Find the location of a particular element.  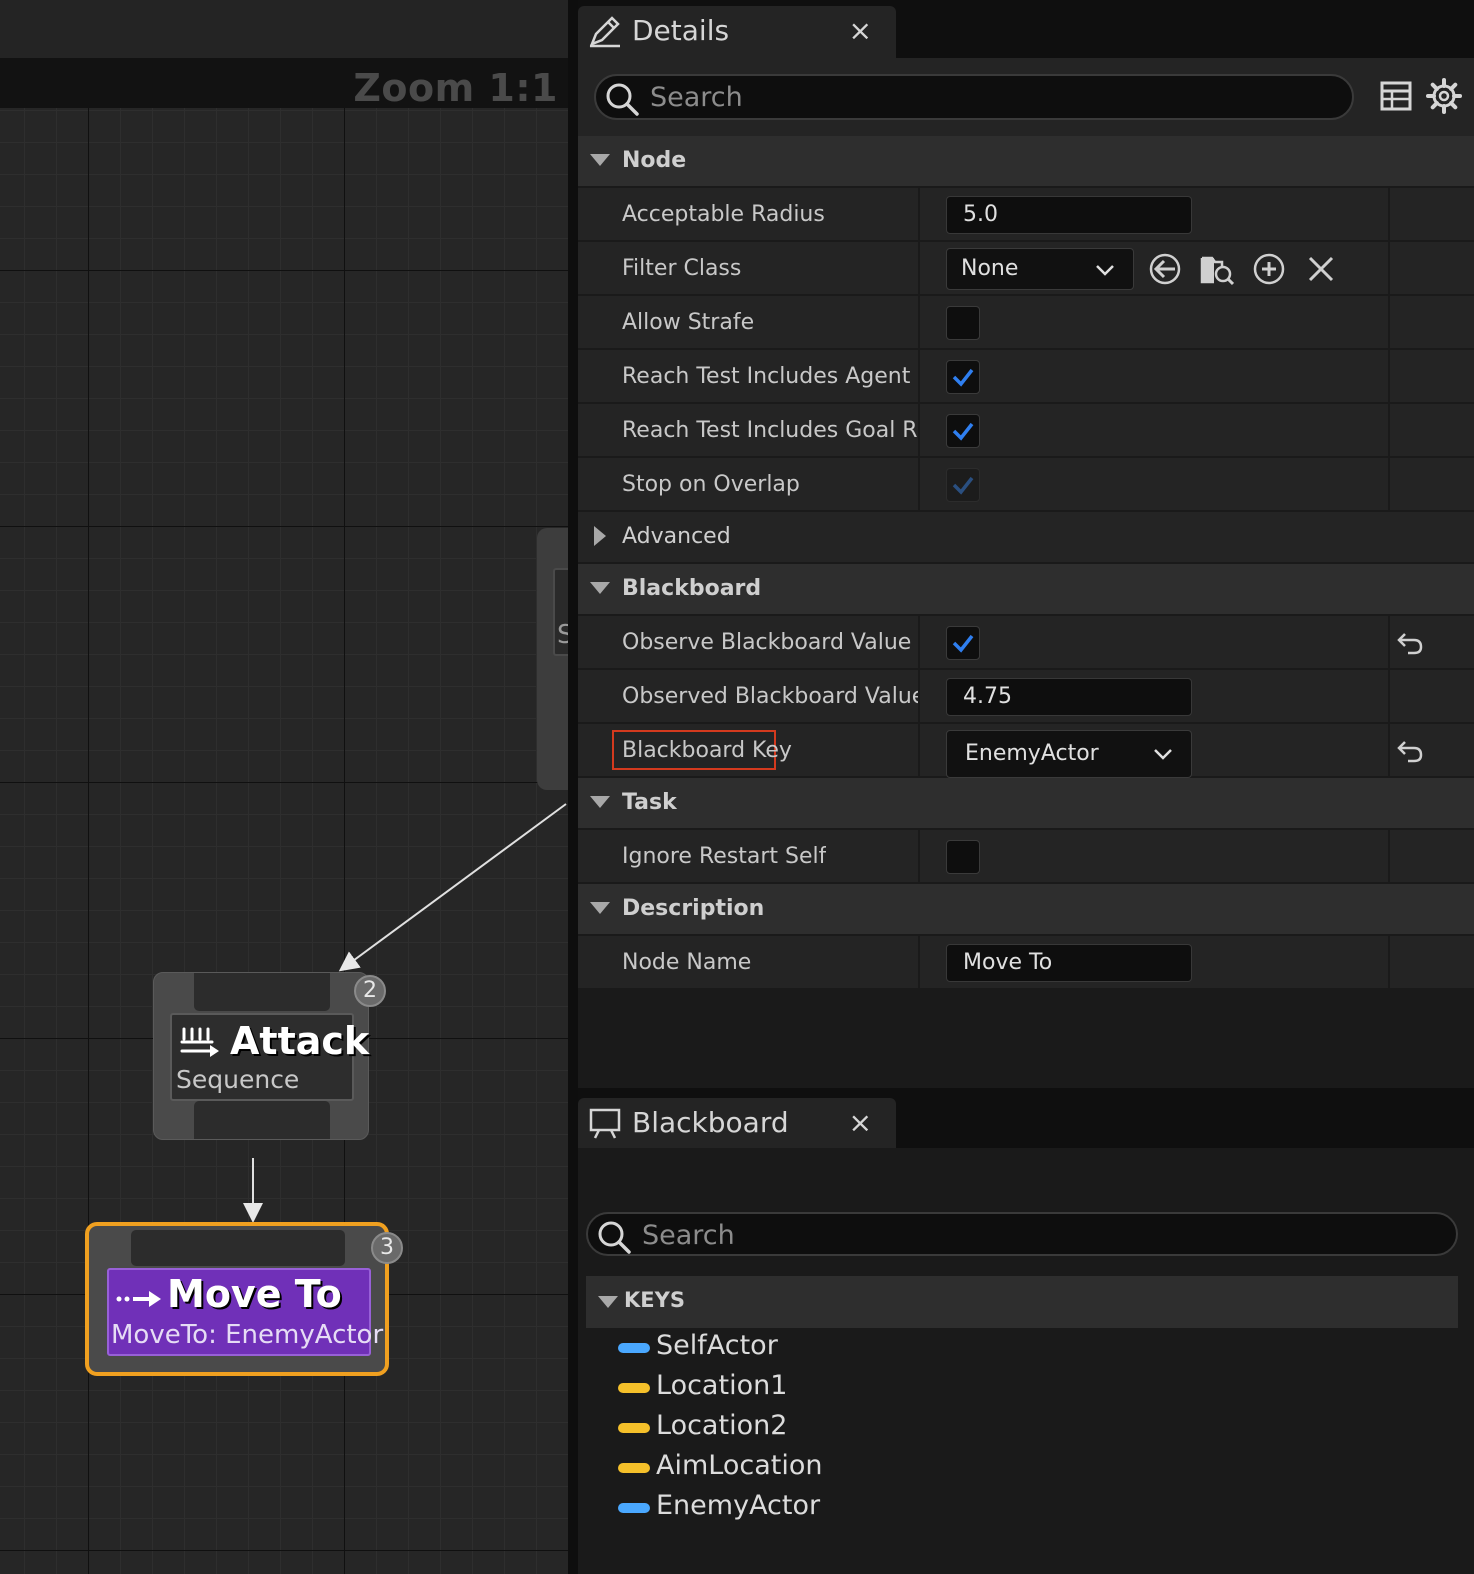

section-task: Task is located at coordinates (1026, 804).